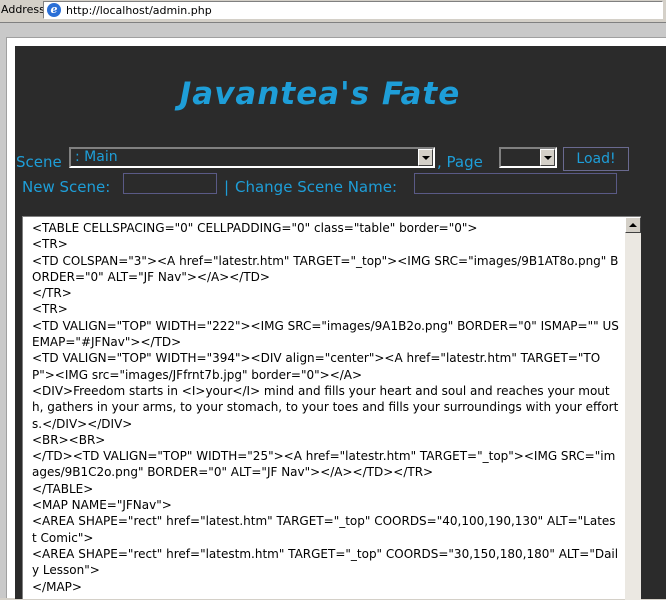 The height and width of the screenshot is (600, 666). Describe the element at coordinates (39, 162) in the screenshot. I see `scene-label: Scene` at that location.